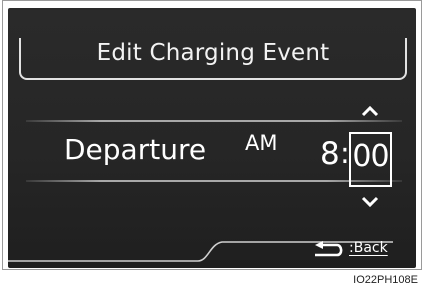 This screenshot has height=290, width=424. Describe the element at coordinates (385, 280) in the screenshot. I see `image-code: IO22PH108E` at that location.